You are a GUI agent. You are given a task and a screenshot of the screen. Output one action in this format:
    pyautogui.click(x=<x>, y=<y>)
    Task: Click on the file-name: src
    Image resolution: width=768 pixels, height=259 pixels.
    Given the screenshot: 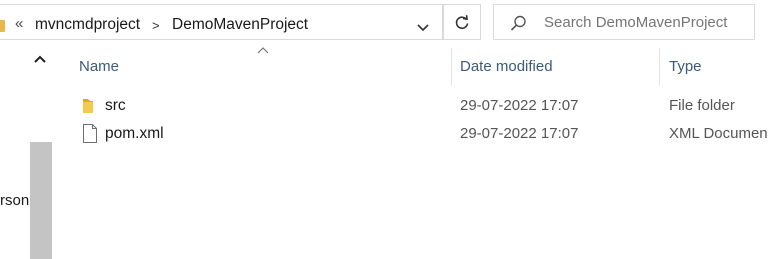 What is the action you would take?
    pyautogui.click(x=115, y=106)
    